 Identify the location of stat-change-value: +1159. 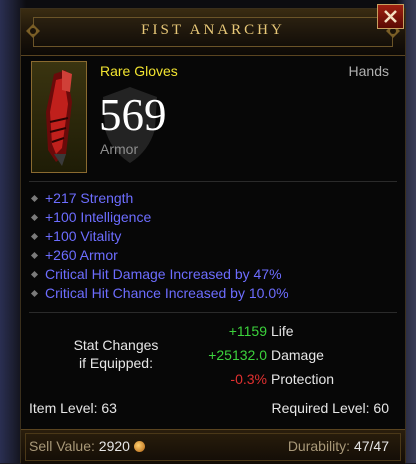
(247, 331).